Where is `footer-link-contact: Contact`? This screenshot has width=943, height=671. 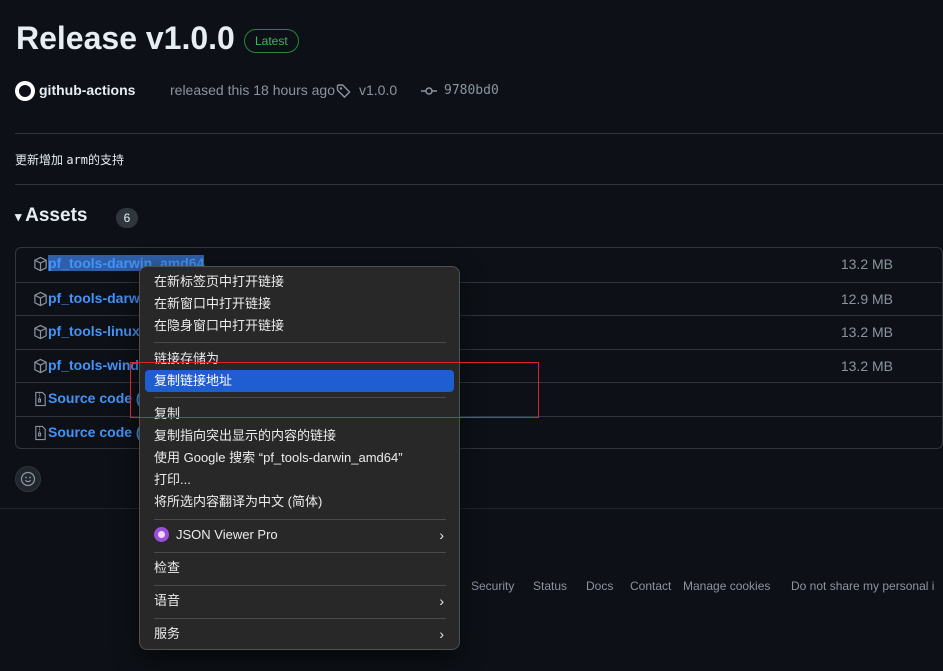 footer-link-contact: Contact is located at coordinates (650, 586).